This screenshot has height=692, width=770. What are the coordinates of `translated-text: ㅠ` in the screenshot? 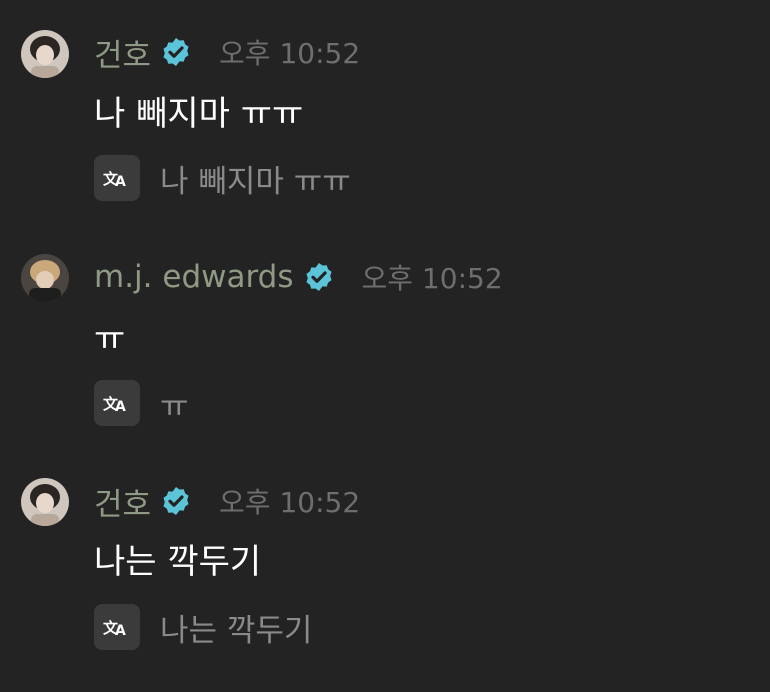 It's located at (174, 406).